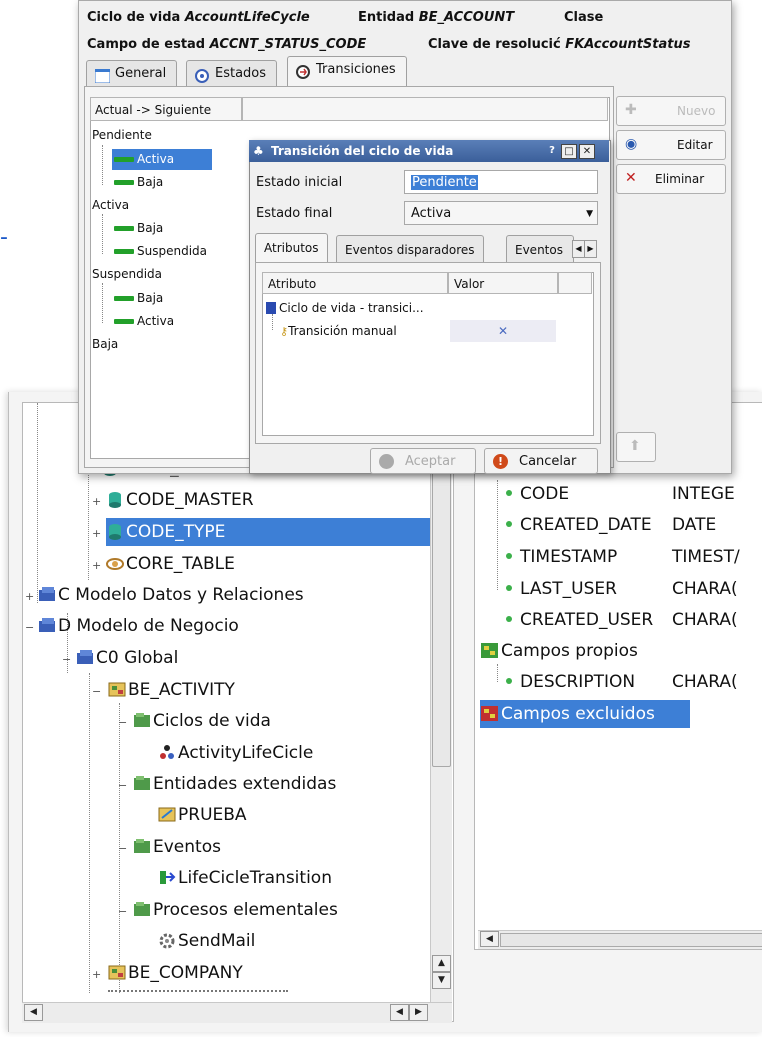  I want to click on tree-item-be-company: BE_COMPANY, so click(175, 973).